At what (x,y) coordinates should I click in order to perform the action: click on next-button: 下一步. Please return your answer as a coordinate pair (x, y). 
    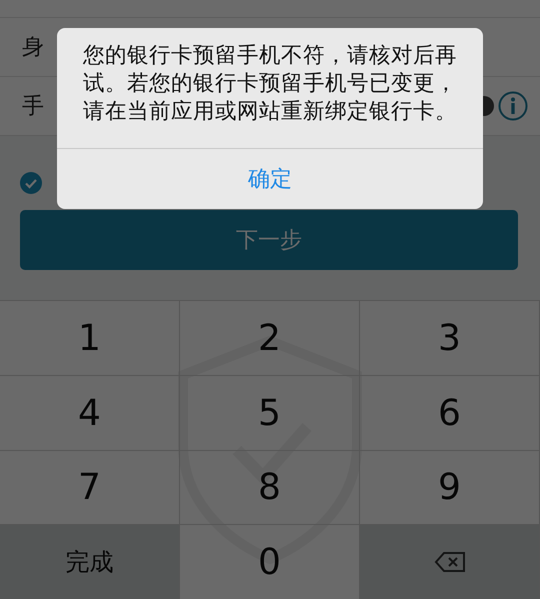
    Looking at the image, I should click on (269, 240).